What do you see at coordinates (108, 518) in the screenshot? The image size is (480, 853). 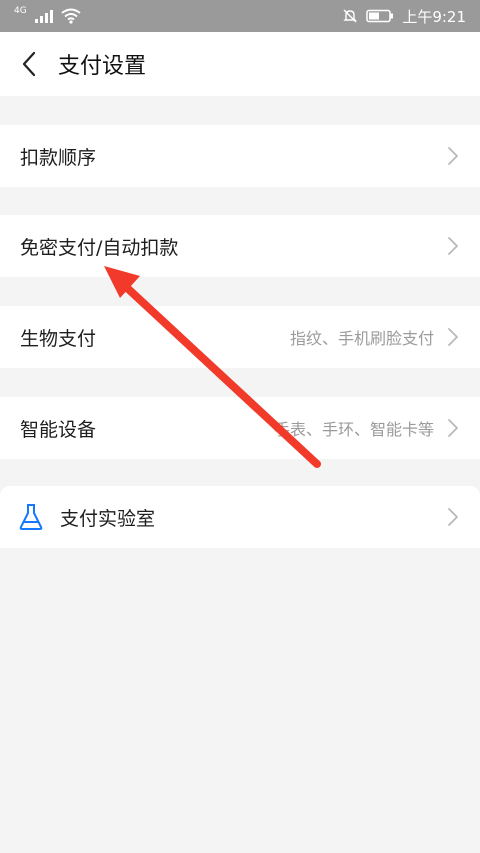 I see `row-label: 支付实验室` at bounding box center [108, 518].